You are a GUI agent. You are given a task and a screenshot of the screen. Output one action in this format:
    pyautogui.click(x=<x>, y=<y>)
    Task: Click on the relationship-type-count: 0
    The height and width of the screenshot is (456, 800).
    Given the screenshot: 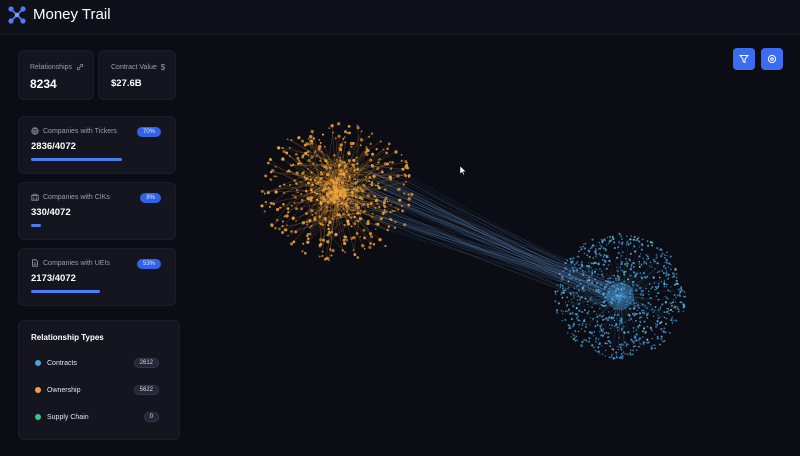 What is the action you would take?
    pyautogui.click(x=151, y=417)
    